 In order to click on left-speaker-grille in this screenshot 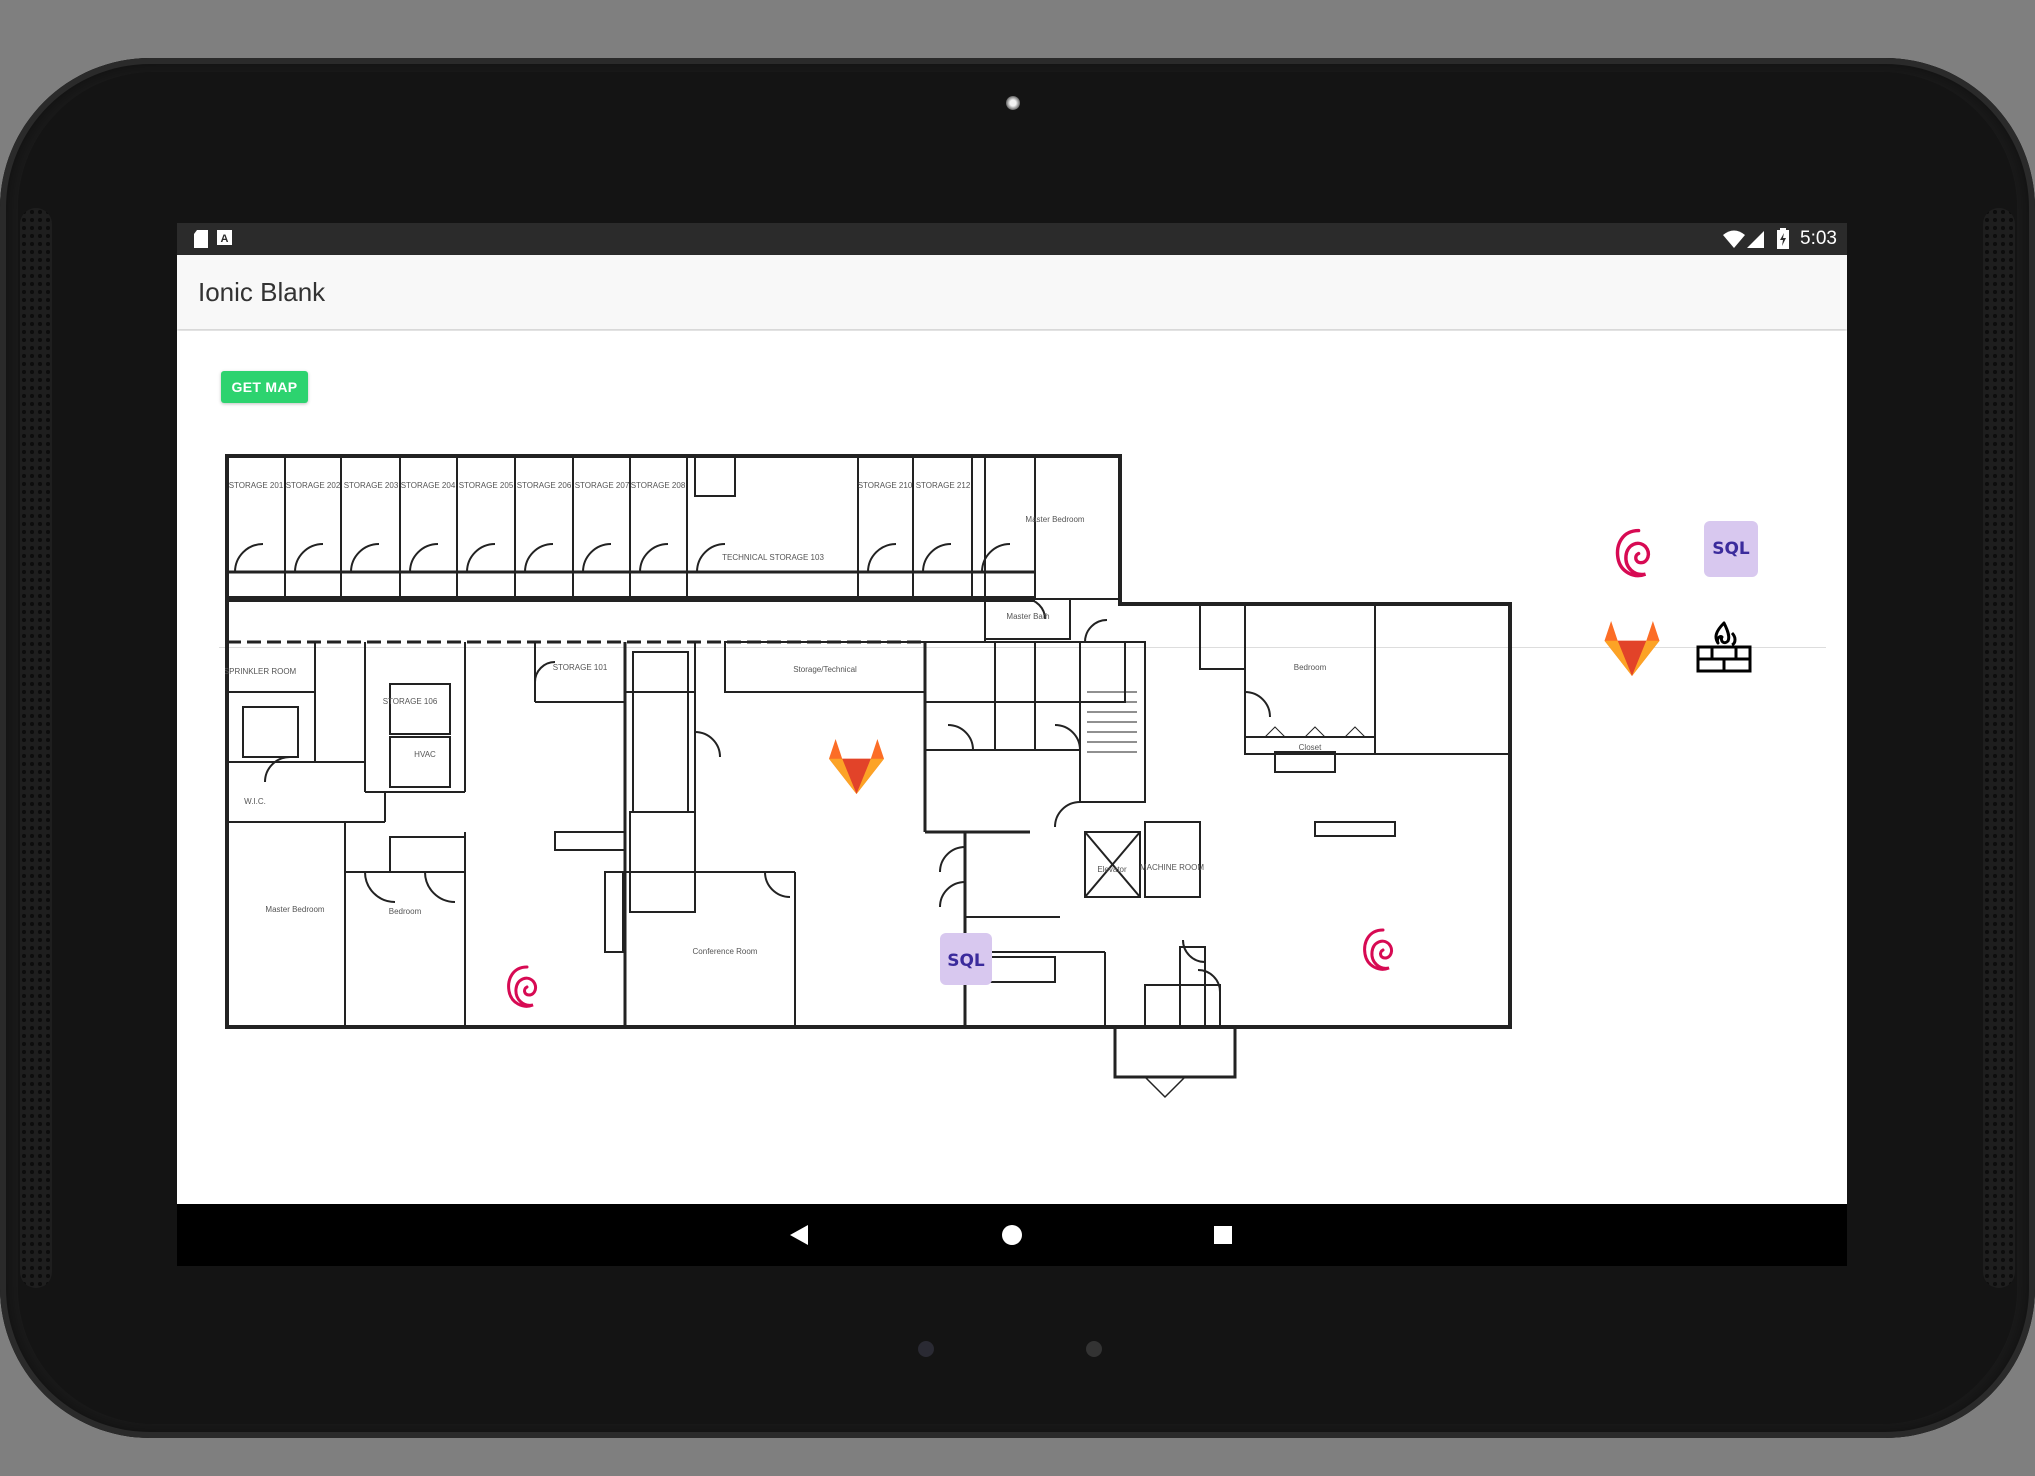, I will do `click(36, 748)`.